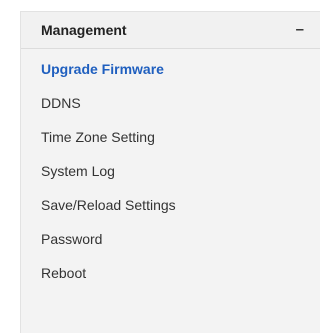  I want to click on menu-item-time-zone-setting: Time Zone Setting, so click(170, 142).